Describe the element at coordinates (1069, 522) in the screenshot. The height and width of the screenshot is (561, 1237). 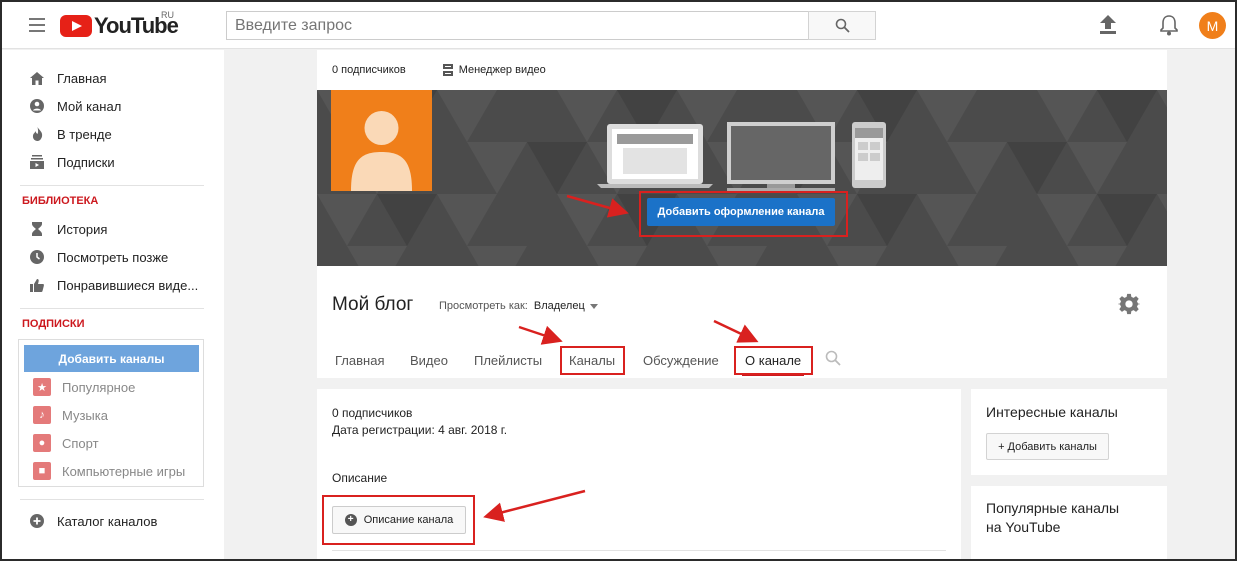
I see `popular-channels-card: Популярные каналы на YouTube` at that location.